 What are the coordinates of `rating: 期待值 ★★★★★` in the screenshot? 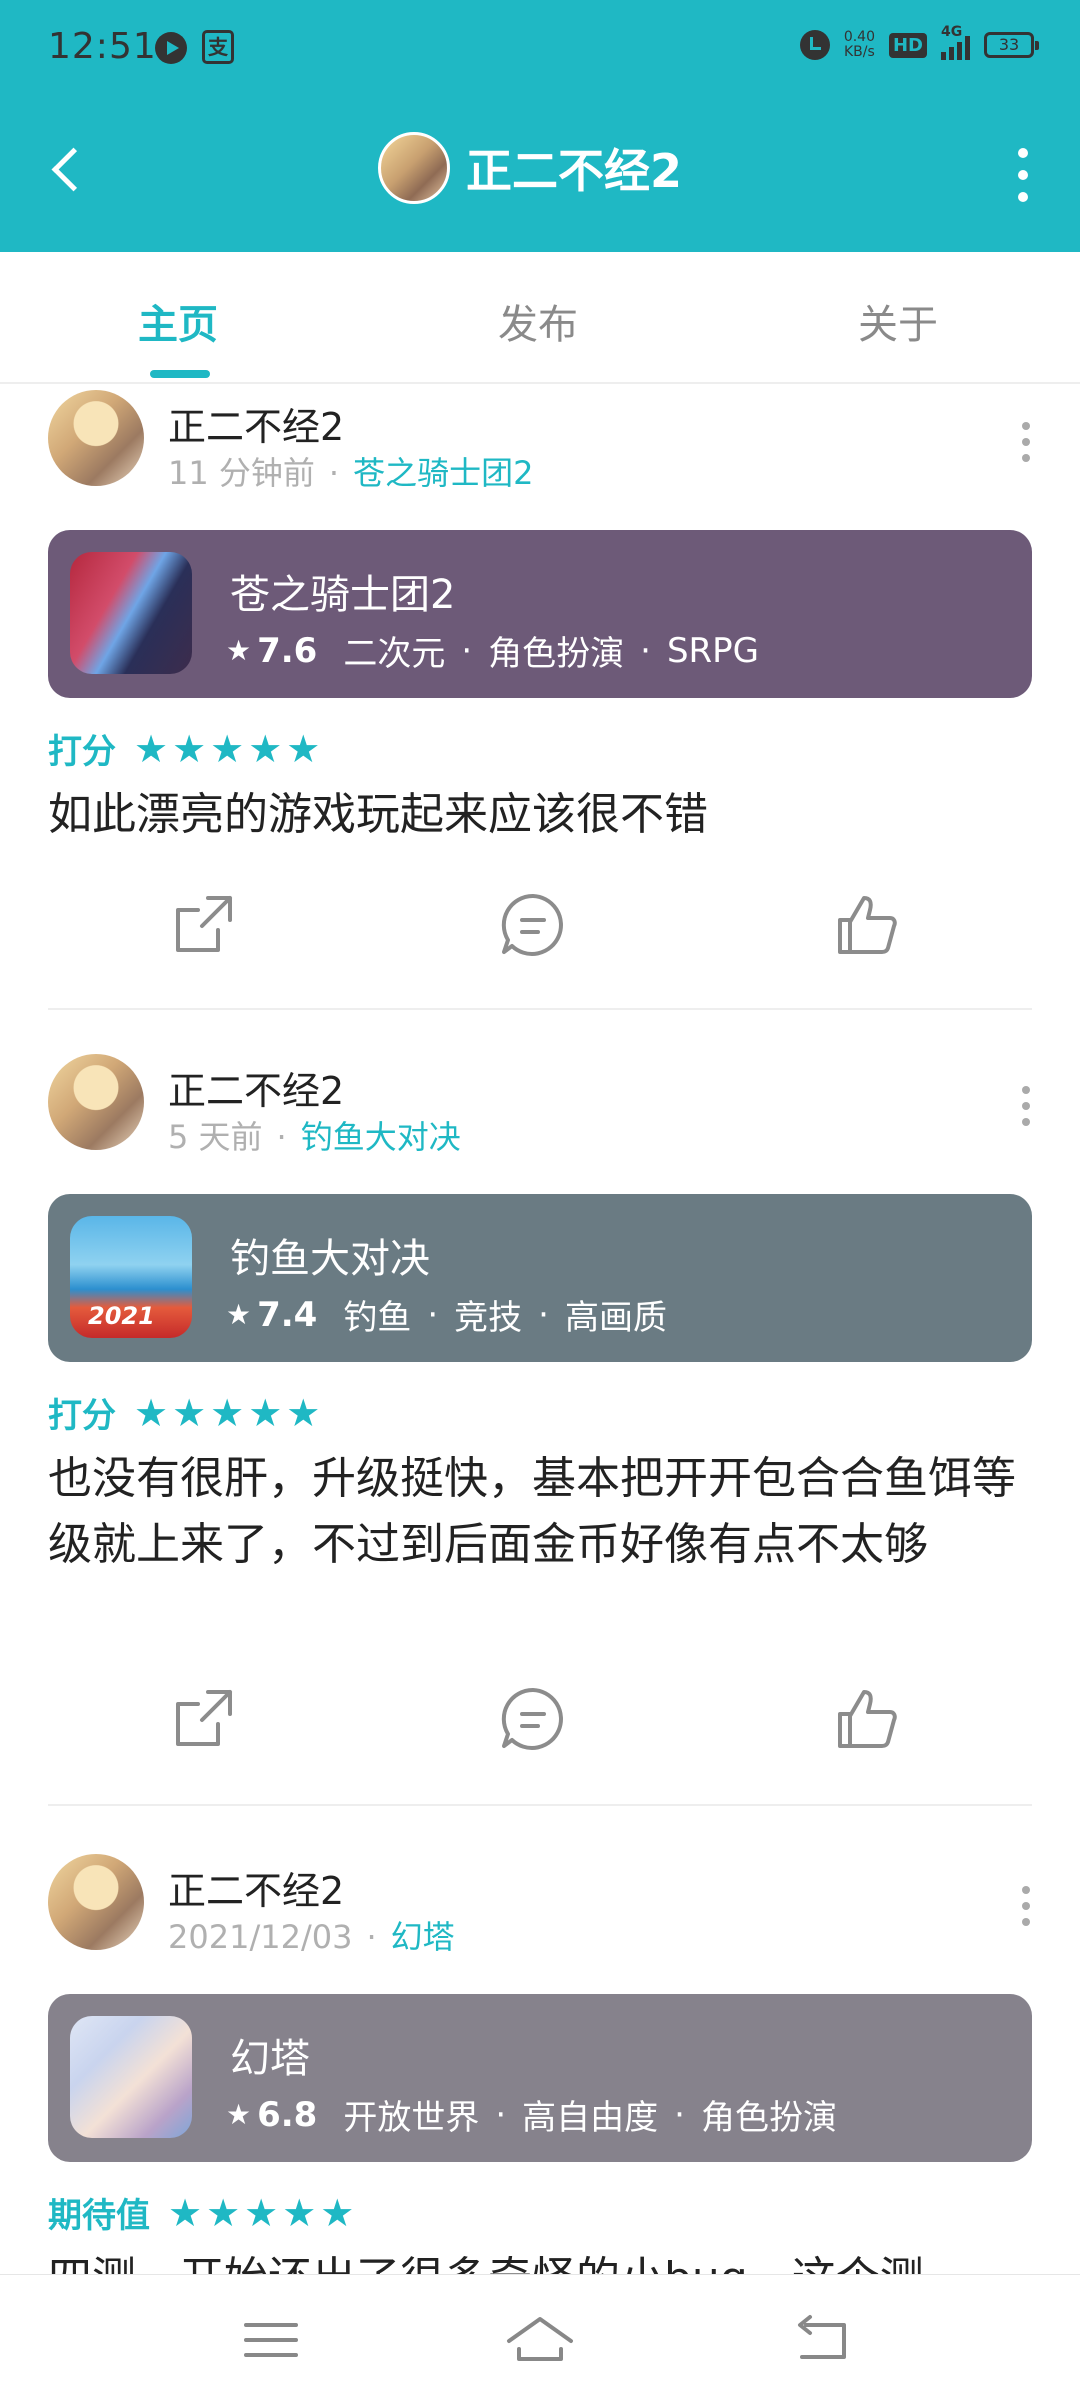 It's located at (203, 2212).